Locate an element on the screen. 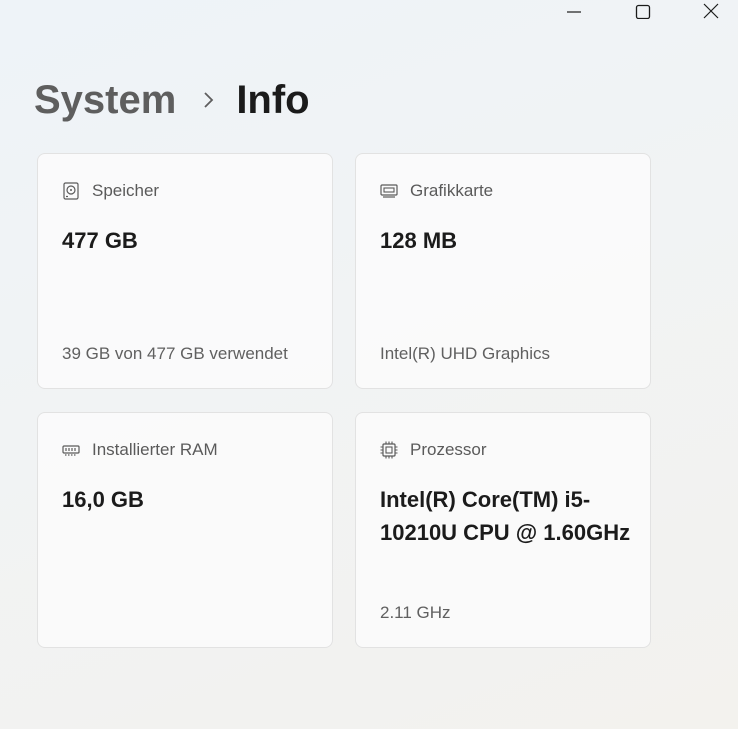  storage-value: 477 GB is located at coordinates (100, 240).